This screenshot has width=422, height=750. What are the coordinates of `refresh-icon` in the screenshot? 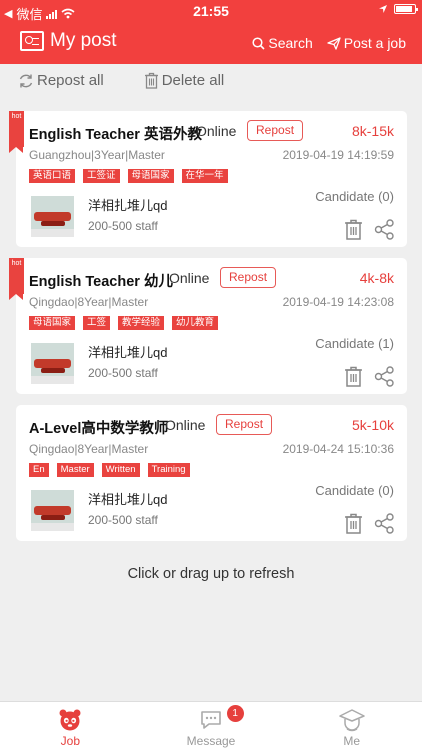 It's located at (26, 80).